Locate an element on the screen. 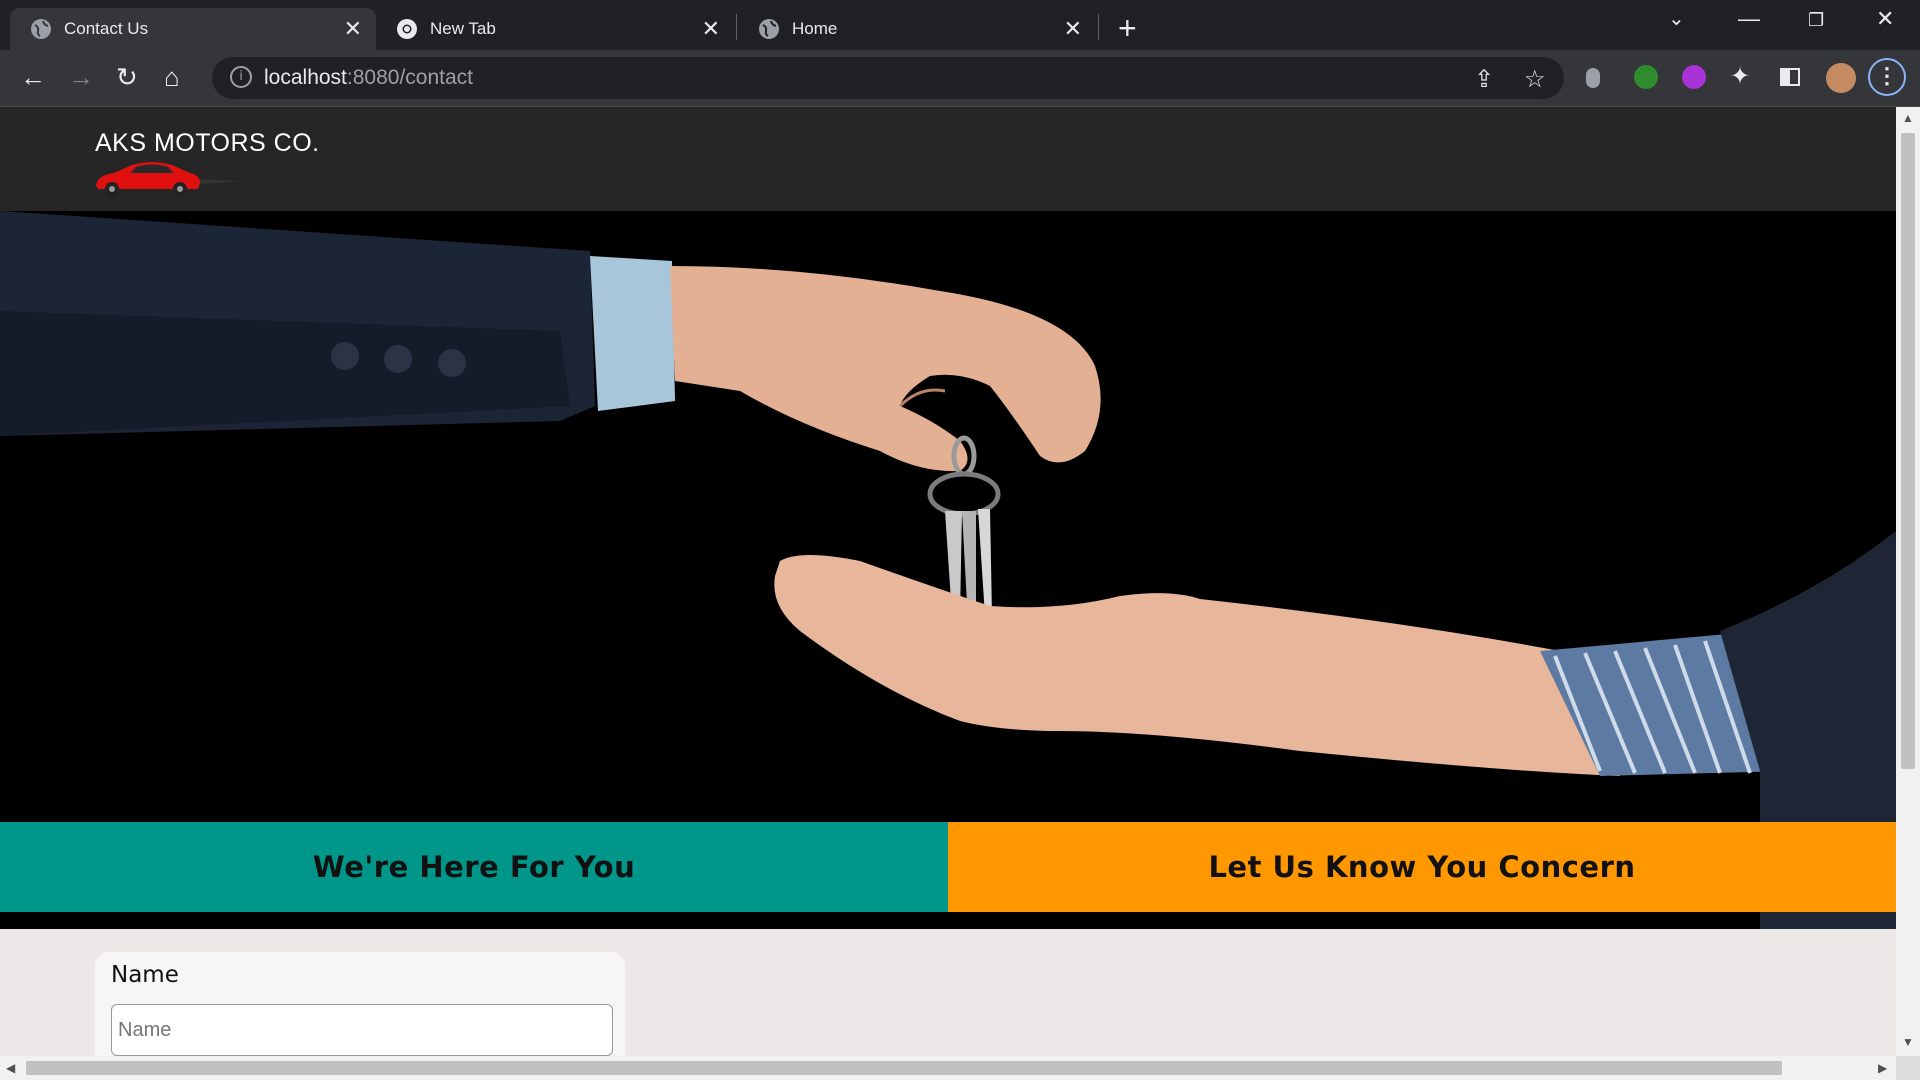 Image resolution: width=1920 pixels, height=1080 pixels. horizontal-scrollbar: ◀ ▶ is located at coordinates (948, 1068).